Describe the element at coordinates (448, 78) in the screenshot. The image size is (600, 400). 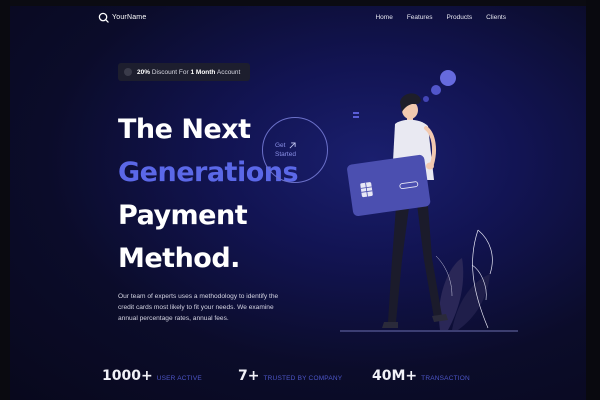
I see `bubble-large` at that location.